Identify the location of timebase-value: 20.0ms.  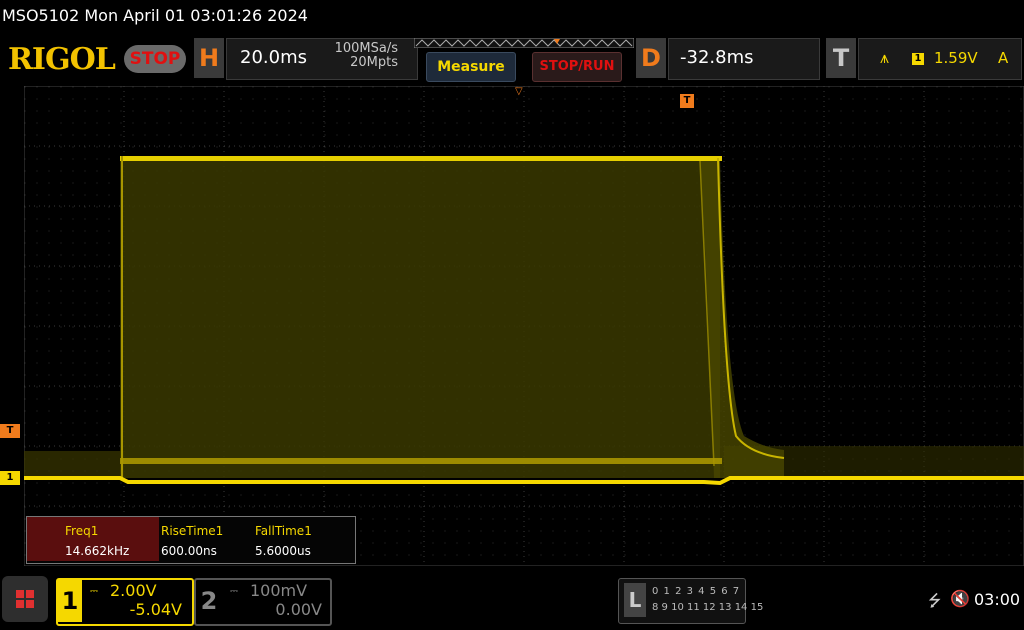
(273, 57).